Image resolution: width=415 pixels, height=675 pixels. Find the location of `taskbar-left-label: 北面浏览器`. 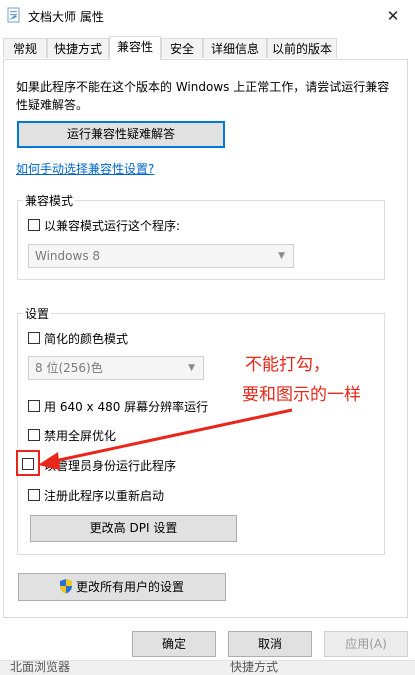

taskbar-left-label: 北面浏览器 is located at coordinates (40, 667).